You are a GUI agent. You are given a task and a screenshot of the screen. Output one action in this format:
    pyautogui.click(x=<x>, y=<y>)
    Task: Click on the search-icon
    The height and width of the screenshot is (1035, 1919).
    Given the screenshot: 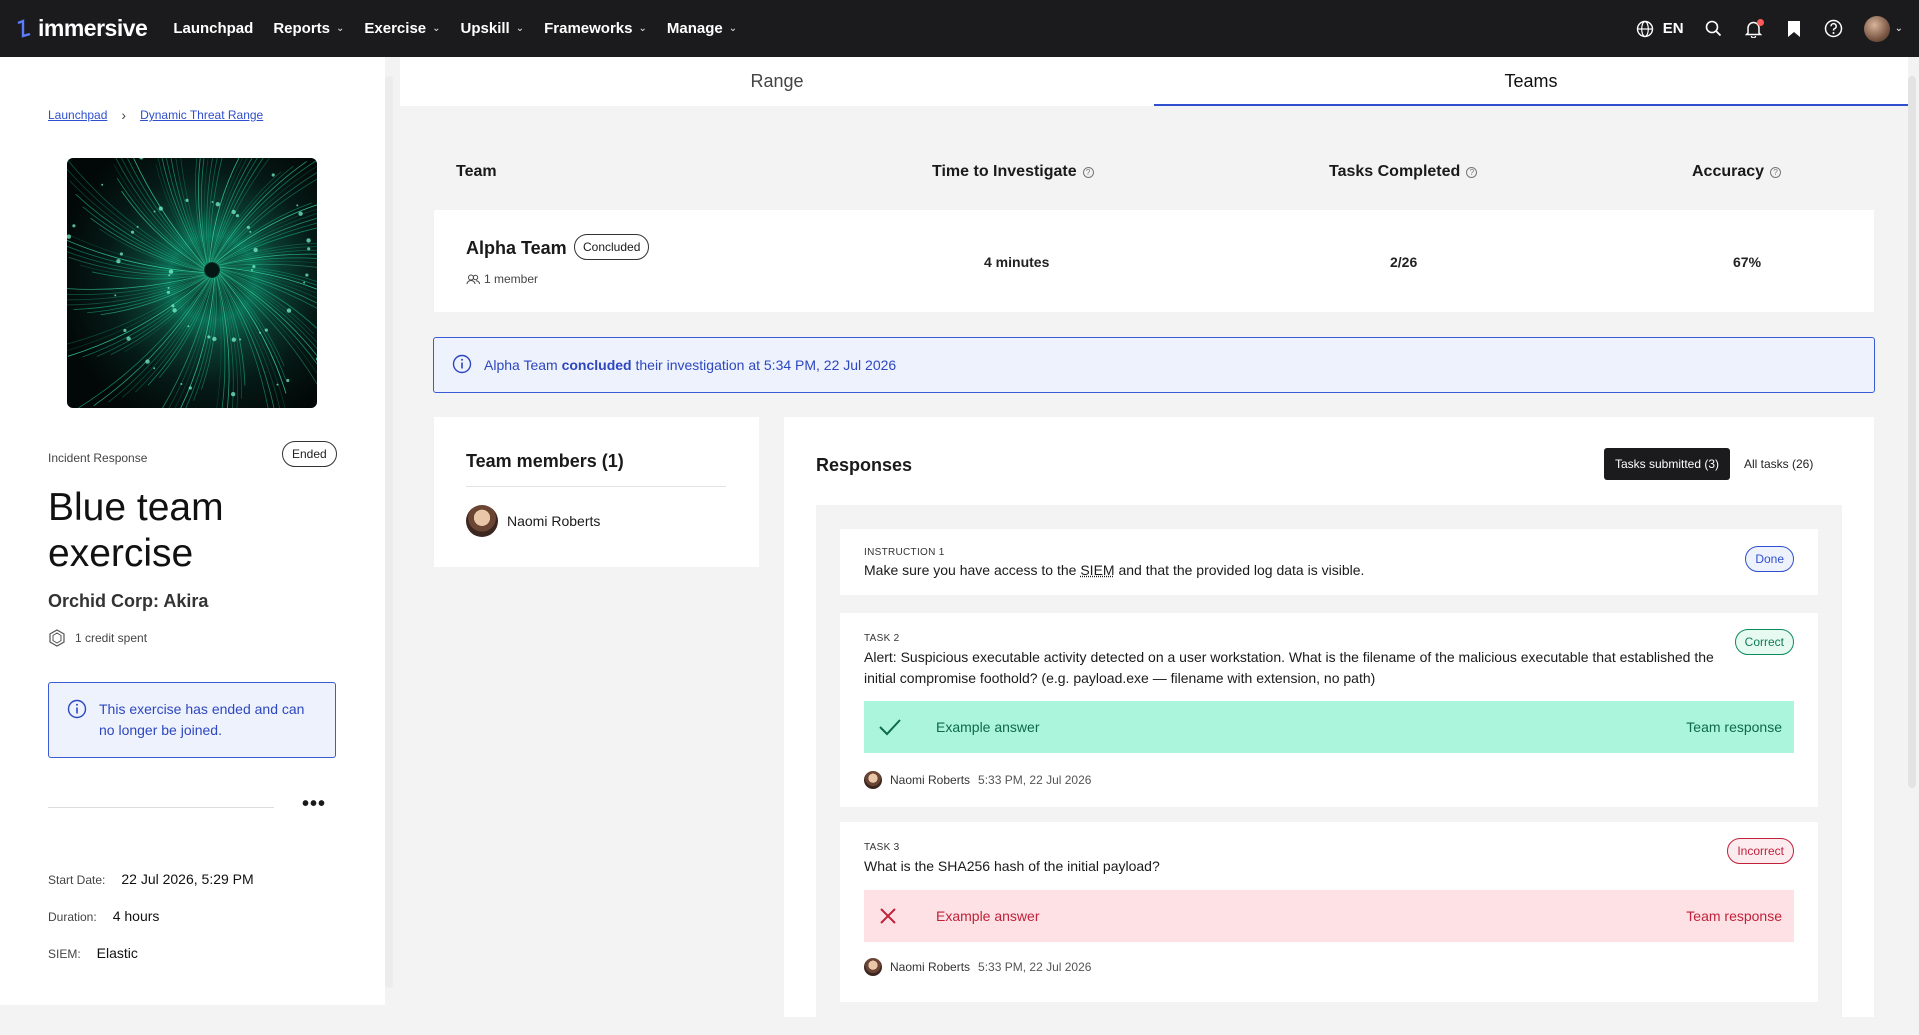 What is the action you would take?
    pyautogui.click(x=1714, y=29)
    